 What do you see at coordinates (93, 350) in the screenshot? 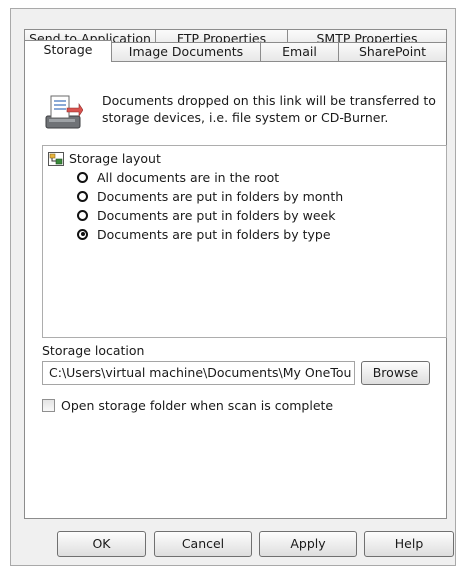
I see `storage-location-label: Storage location` at bounding box center [93, 350].